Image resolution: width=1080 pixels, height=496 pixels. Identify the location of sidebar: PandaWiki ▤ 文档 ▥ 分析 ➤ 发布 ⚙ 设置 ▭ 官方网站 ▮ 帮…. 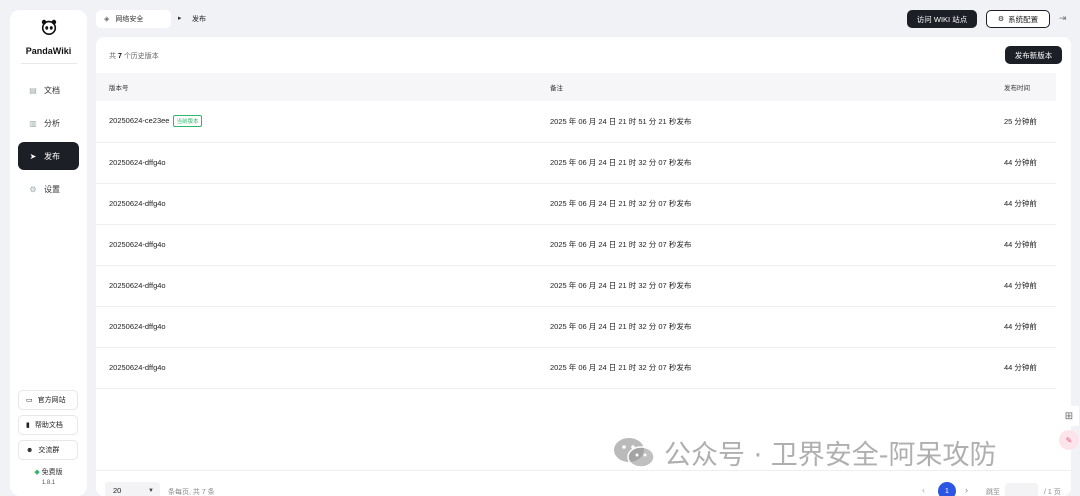
(48, 253).